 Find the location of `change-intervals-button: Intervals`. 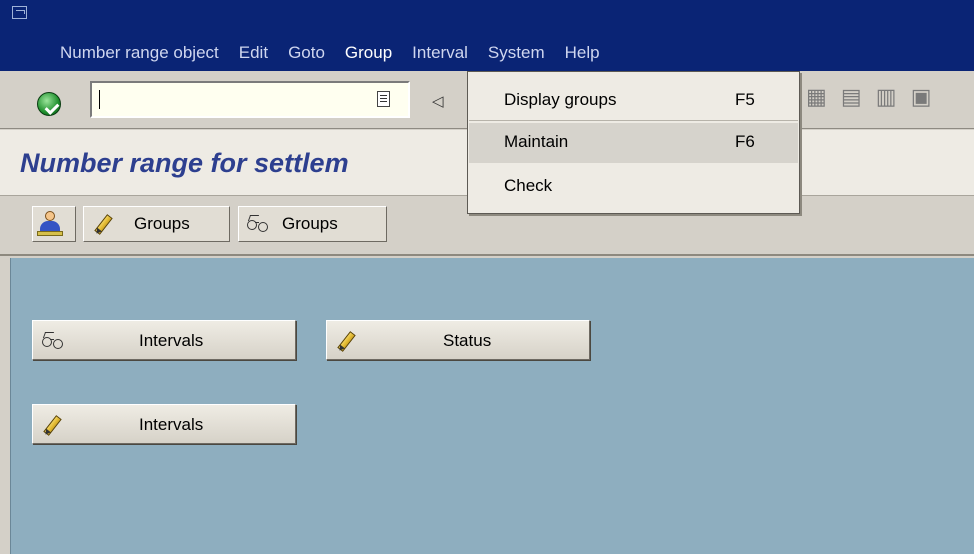

change-intervals-button: Intervals is located at coordinates (164, 424).